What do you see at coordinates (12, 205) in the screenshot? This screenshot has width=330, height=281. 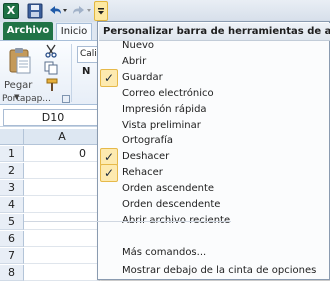 I see `row-header: 4` at bounding box center [12, 205].